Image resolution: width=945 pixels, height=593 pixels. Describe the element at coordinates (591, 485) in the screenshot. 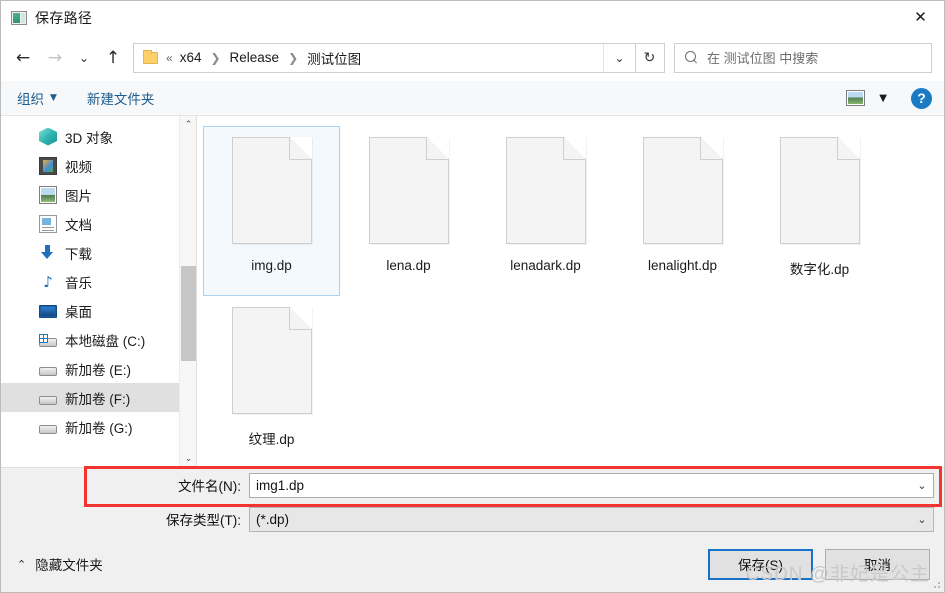

I see `filename-input: img1.dp ⌄` at that location.